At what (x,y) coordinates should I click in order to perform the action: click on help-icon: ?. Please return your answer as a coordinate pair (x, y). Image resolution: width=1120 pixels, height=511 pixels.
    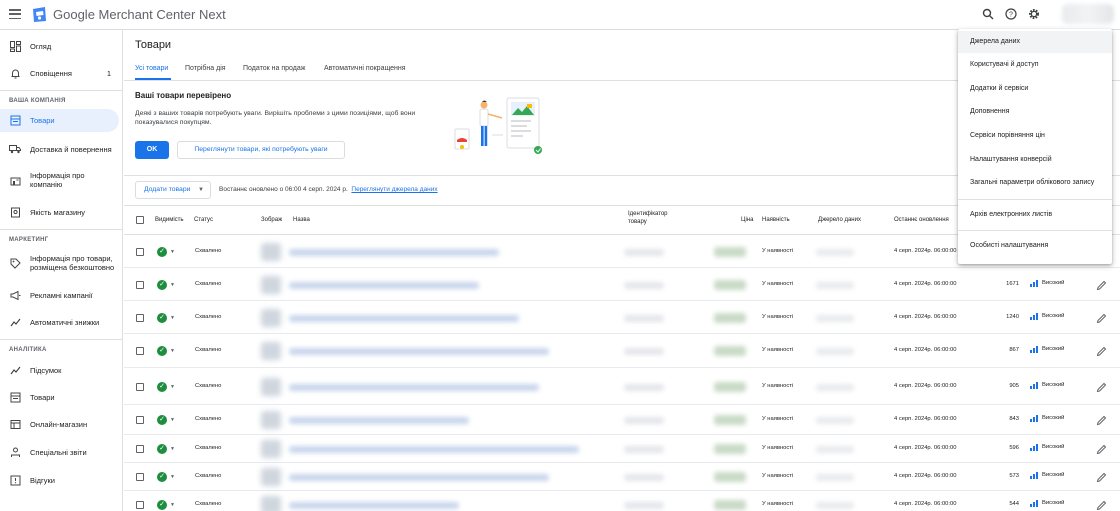
    Looking at the image, I should click on (1011, 15).